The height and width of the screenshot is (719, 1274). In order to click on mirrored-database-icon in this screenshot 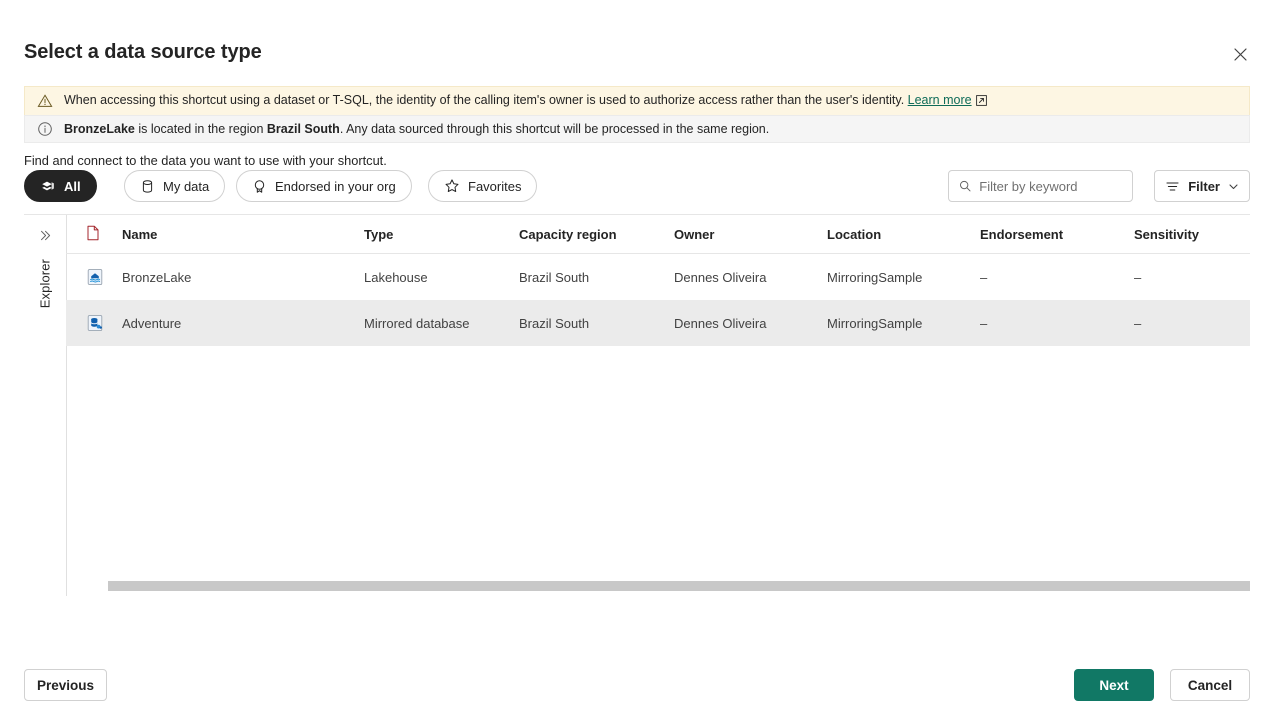, I will do `click(95, 323)`.